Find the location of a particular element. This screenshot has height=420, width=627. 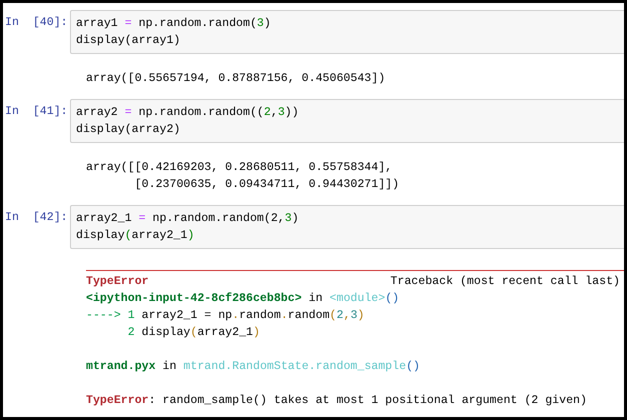

cell-prompt: In [42]: is located at coordinates (36, 218).